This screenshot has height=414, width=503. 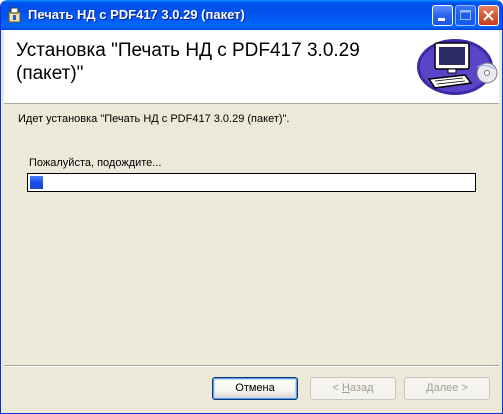 What do you see at coordinates (345, 388) in the screenshot?
I see `back-mnemonic: Н` at bounding box center [345, 388].